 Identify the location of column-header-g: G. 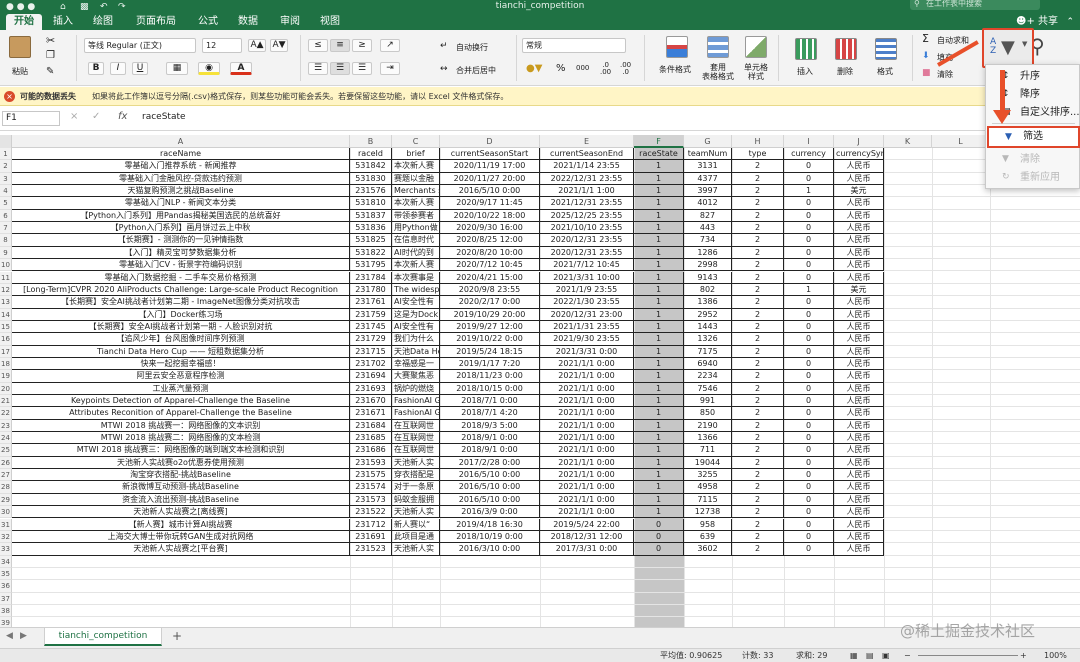
(708, 141).